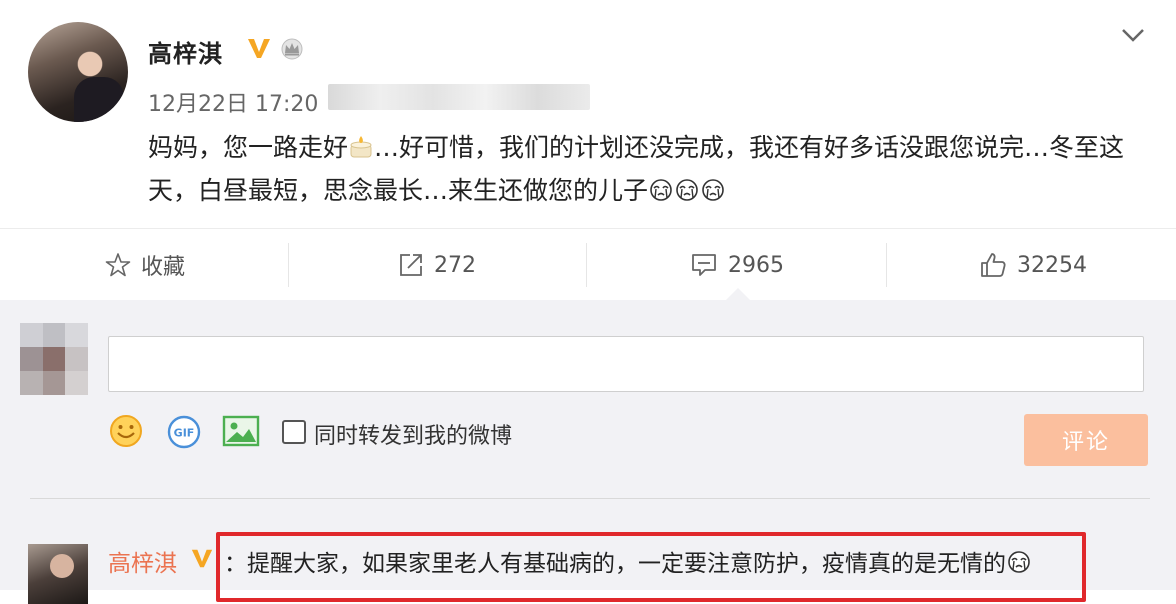 The width and height of the screenshot is (1176, 604). I want to click on comment-author-name: 高梓淇, so click(142, 561).